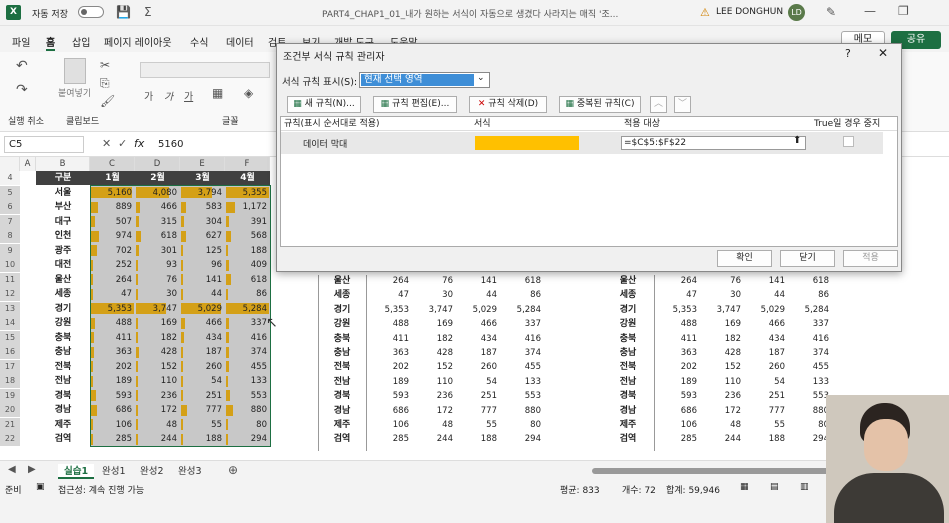 Image resolution: width=949 pixels, height=523 pixels. I want to click on column-header-f: F, so click(247, 164).